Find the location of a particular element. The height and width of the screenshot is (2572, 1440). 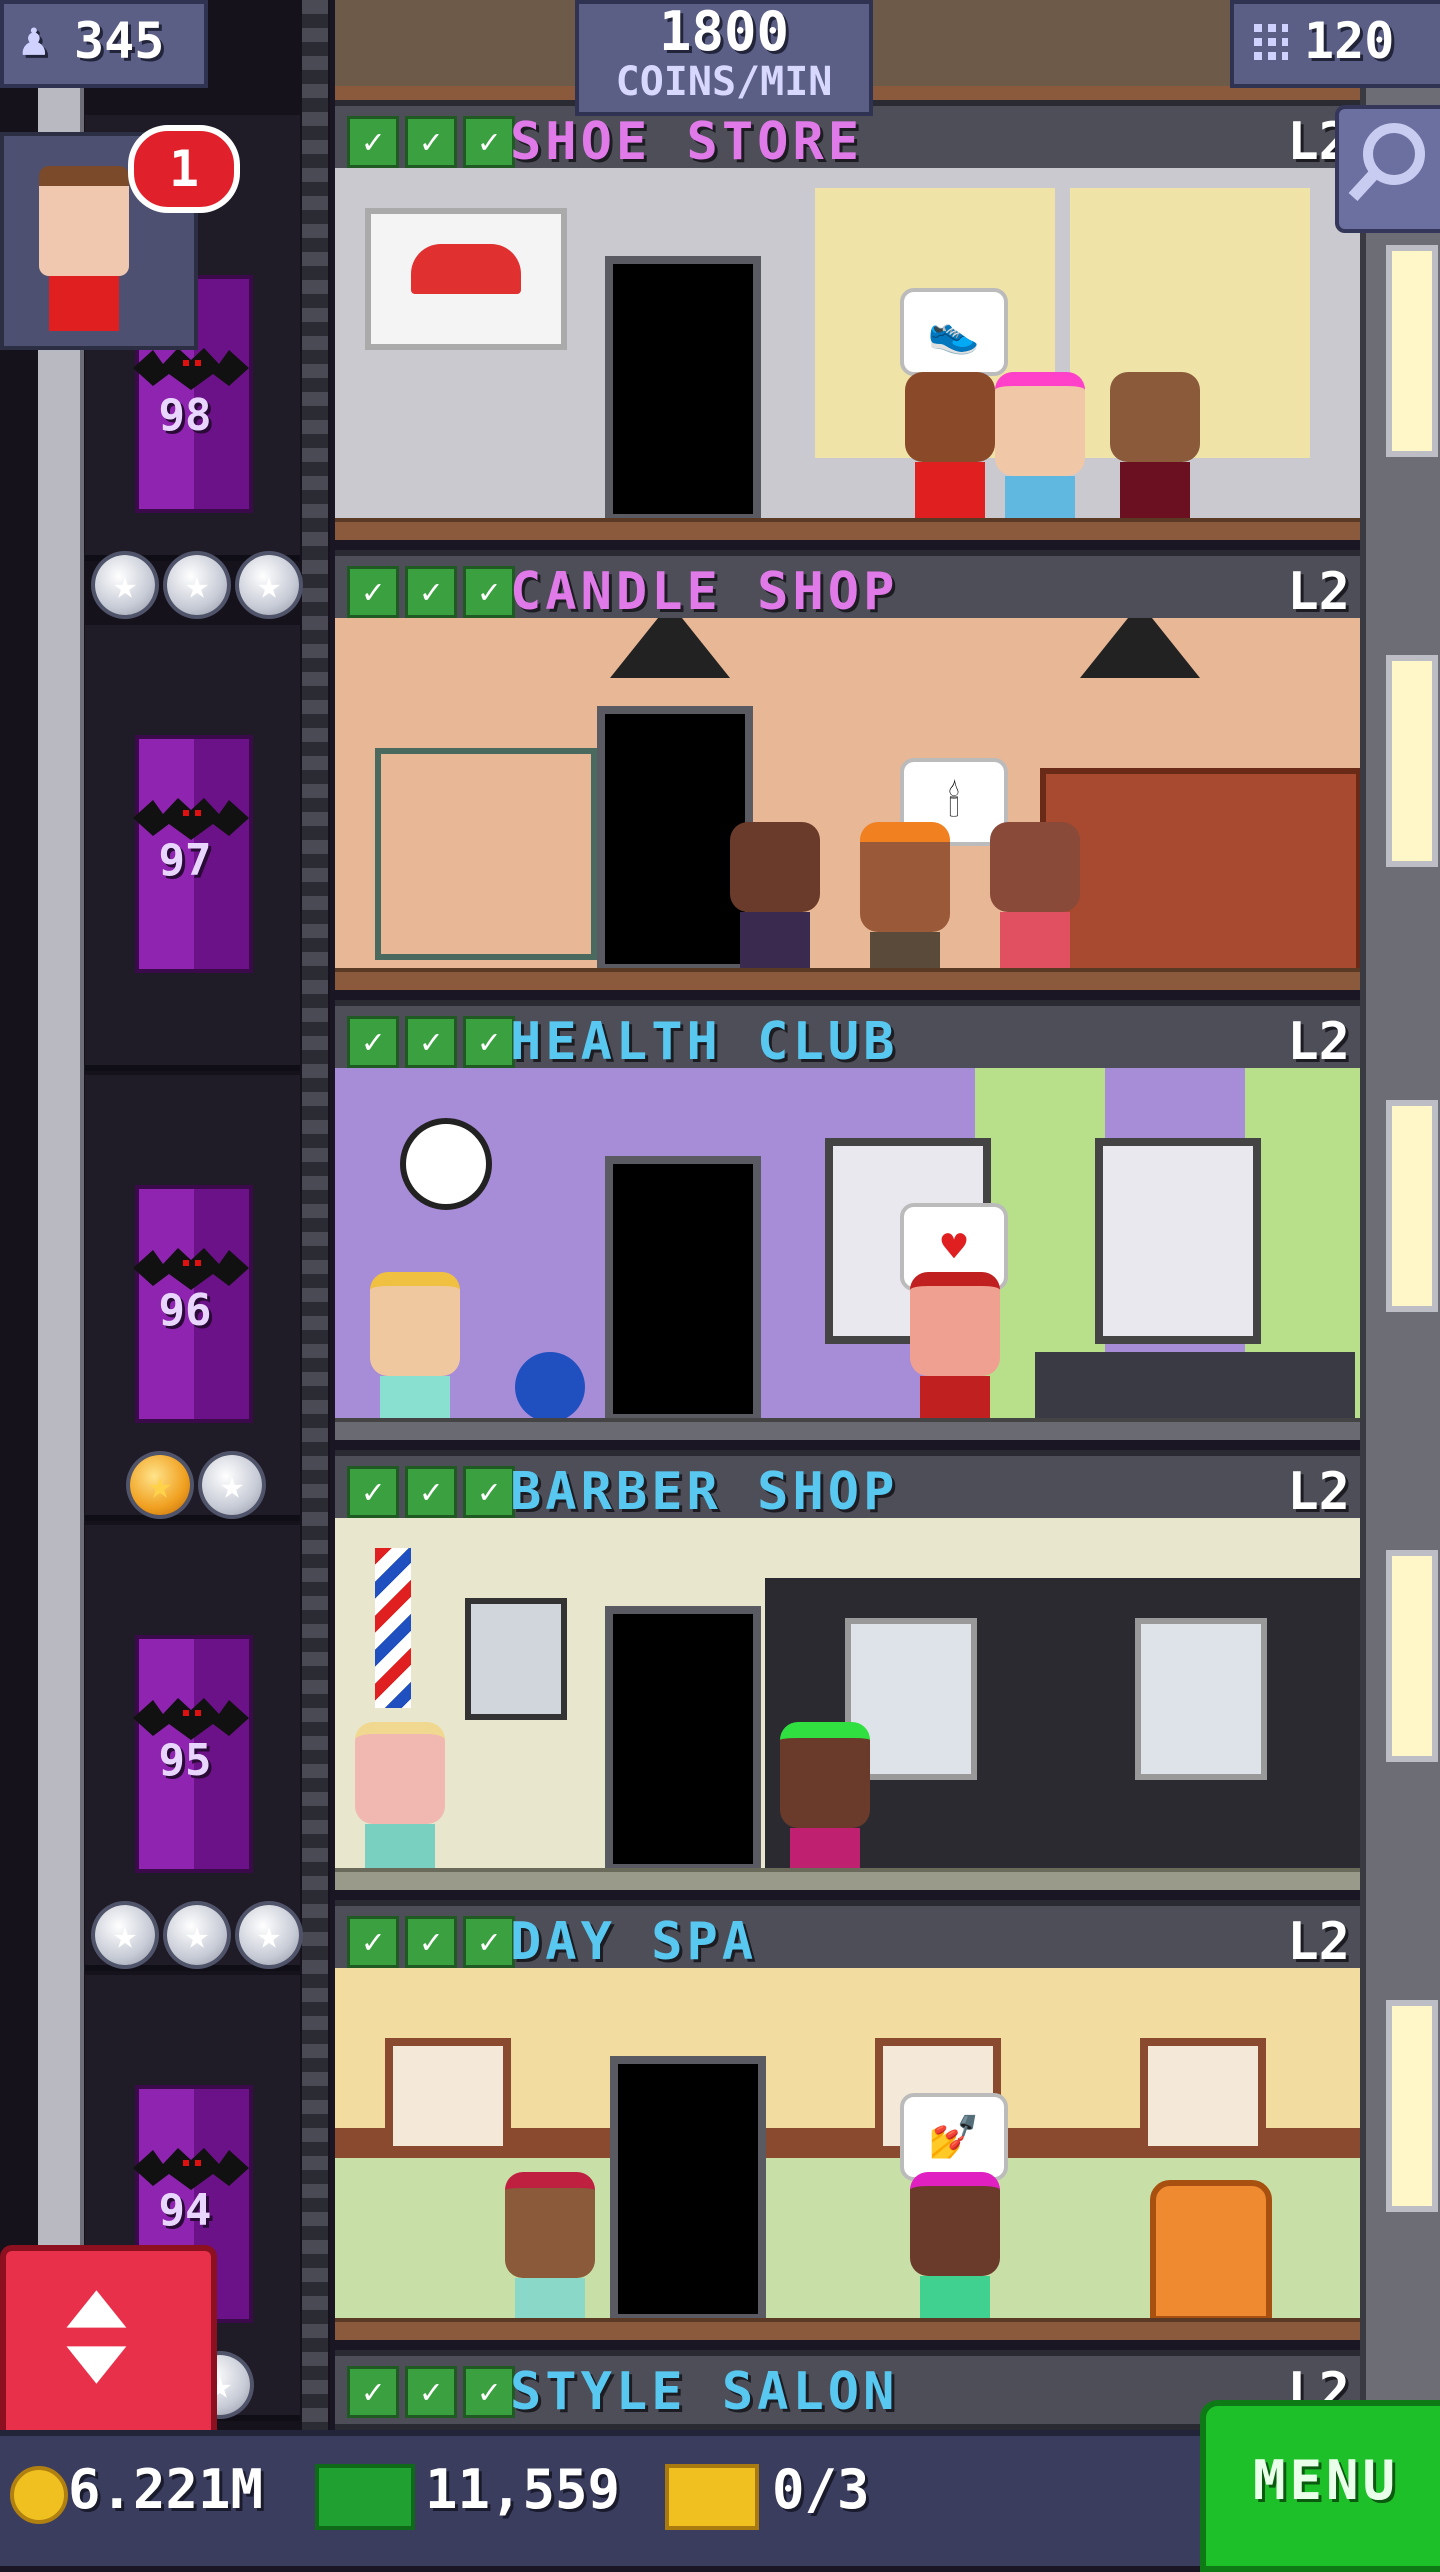

wall-poster is located at coordinates (516, 1659).